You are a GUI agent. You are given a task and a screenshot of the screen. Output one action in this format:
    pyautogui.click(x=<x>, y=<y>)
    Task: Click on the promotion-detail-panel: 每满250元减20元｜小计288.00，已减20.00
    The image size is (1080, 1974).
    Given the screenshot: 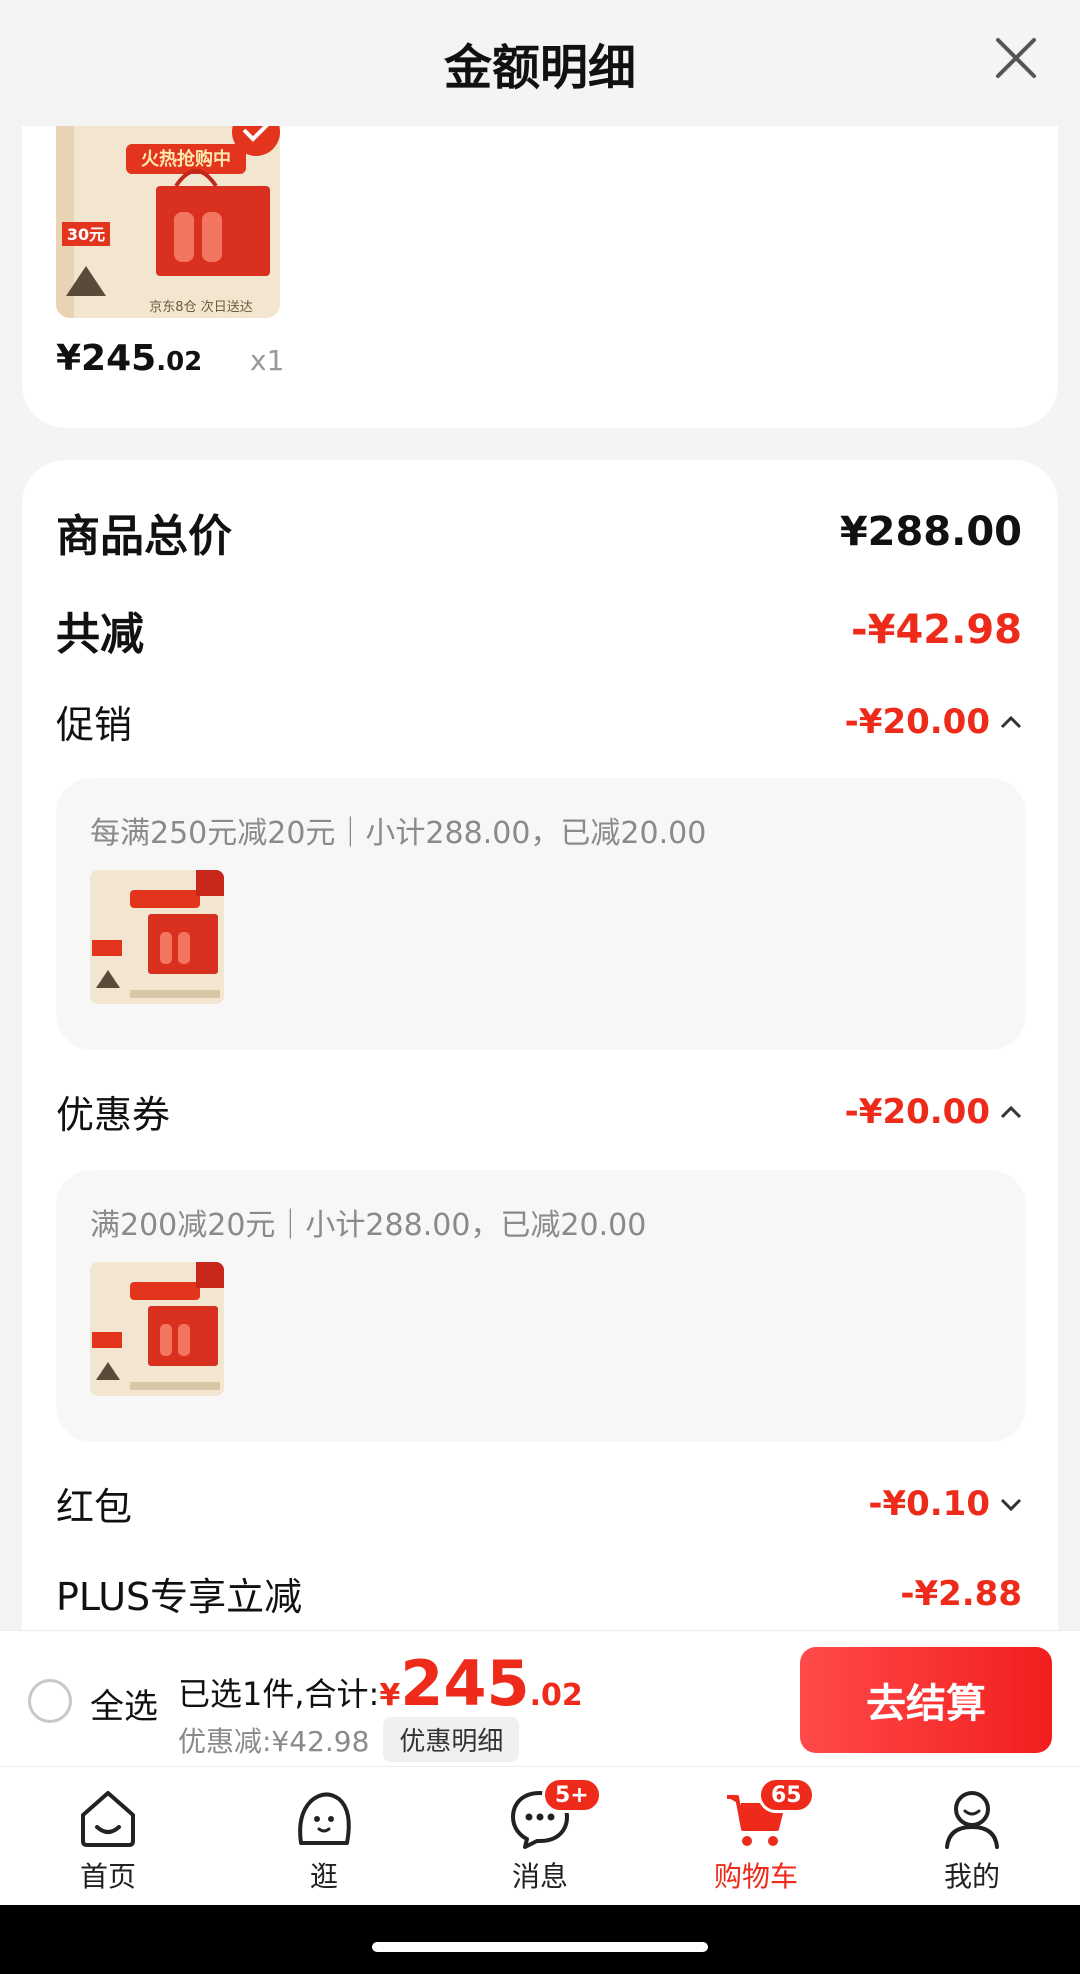 What is the action you would take?
    pyautogui.click(x=541, y=914)
    